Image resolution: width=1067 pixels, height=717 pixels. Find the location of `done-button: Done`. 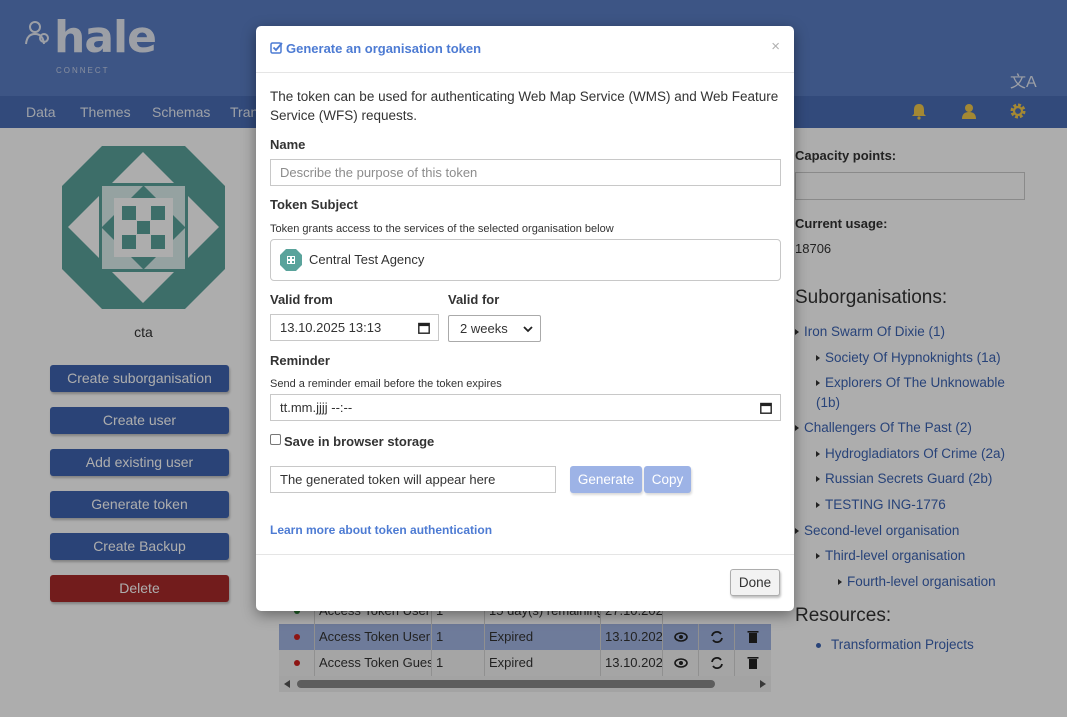

done-button: Done is located at coordinates (755, 582).